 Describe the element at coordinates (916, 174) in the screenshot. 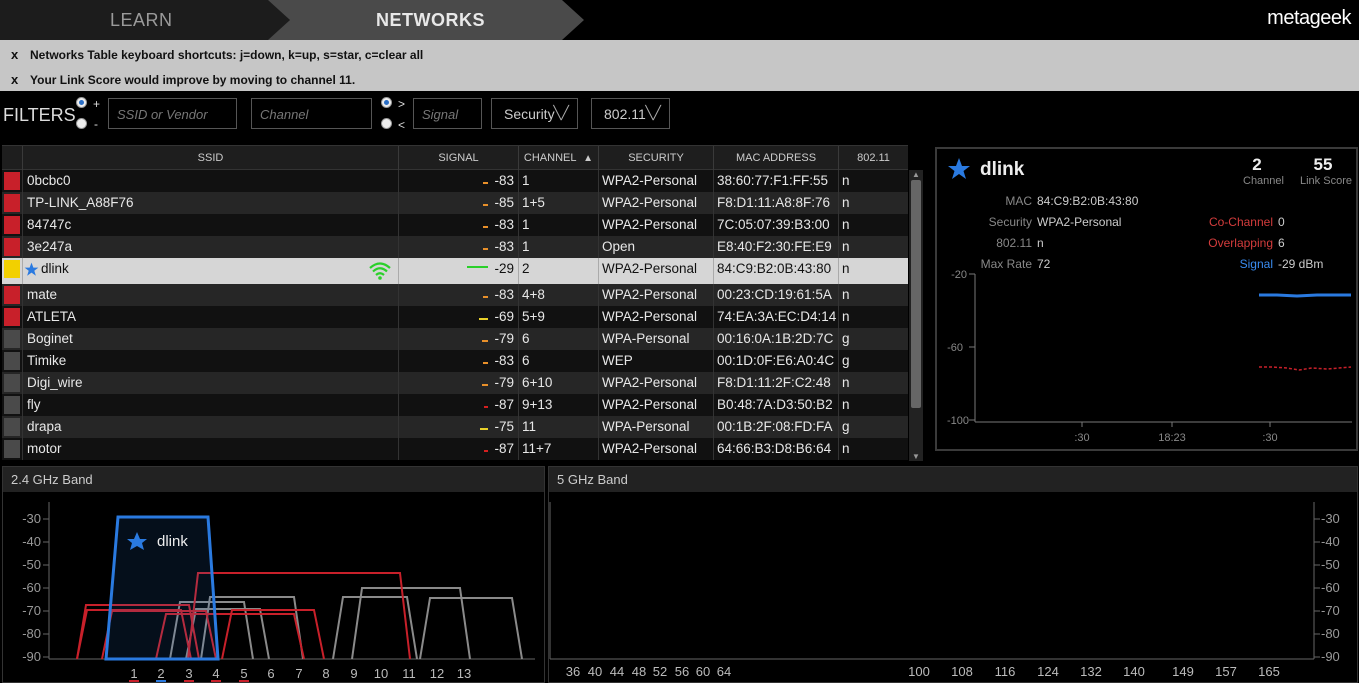

I see `scroll-up-icon: ▲` at that location.